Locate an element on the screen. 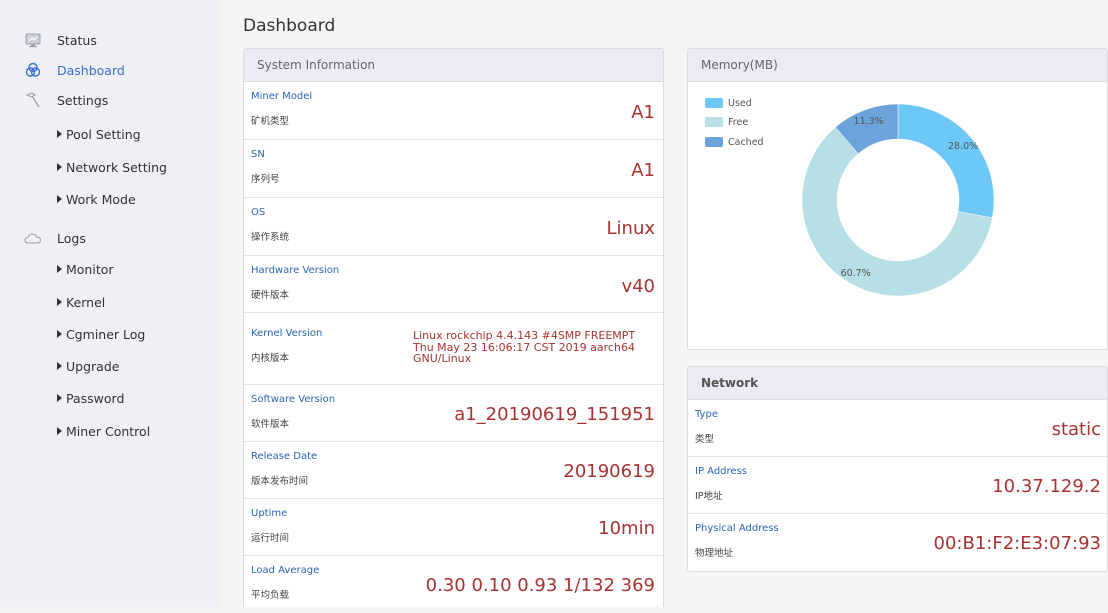 This screenshot has width=1108, height=613. os-value: Linux is located at coordinates (631, 228).